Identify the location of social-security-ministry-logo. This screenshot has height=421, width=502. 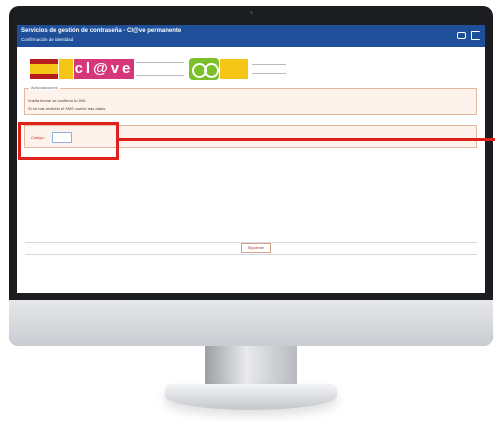
(234, 69).